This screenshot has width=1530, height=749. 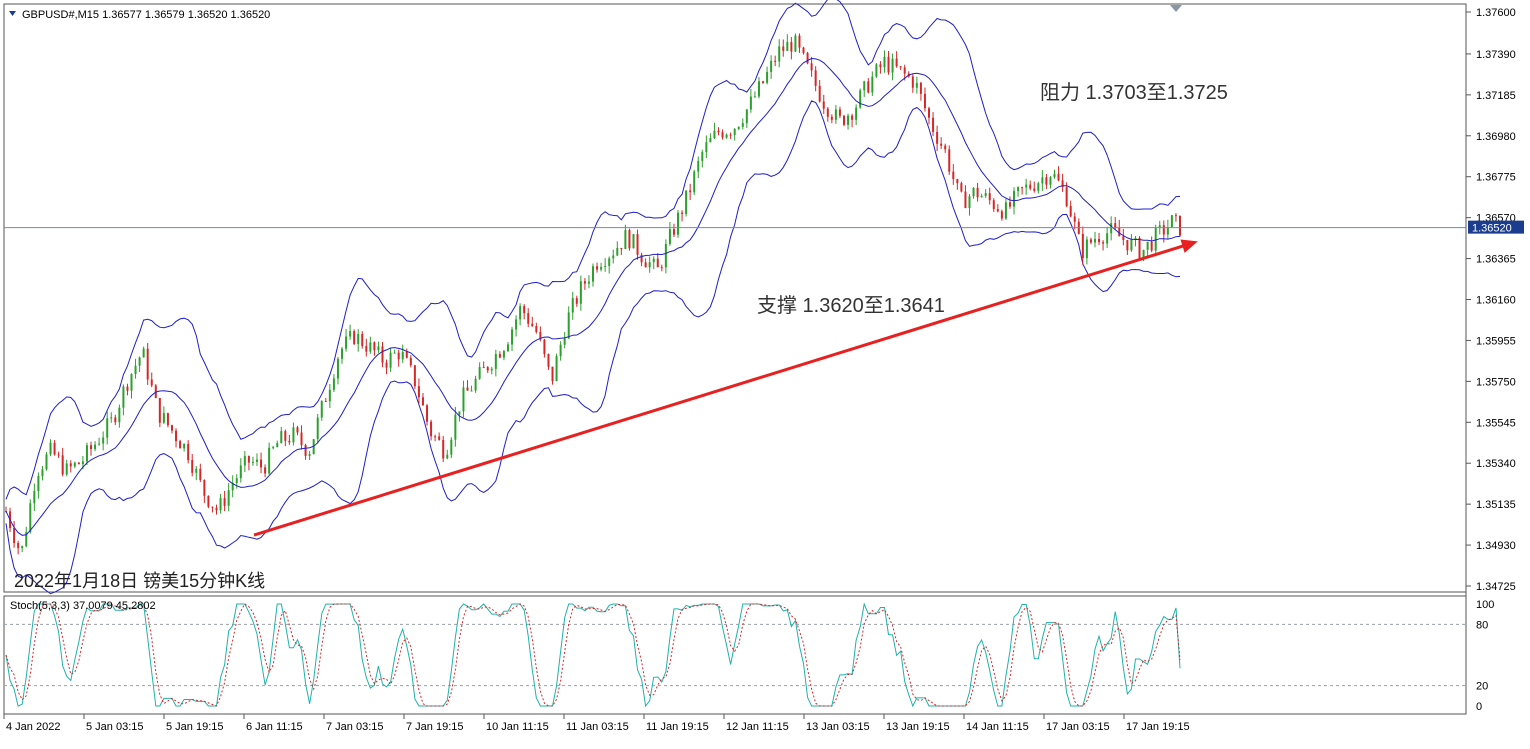 I want to click on time-tick-label: 4 Jan 2022, so click(x=33, y=727).